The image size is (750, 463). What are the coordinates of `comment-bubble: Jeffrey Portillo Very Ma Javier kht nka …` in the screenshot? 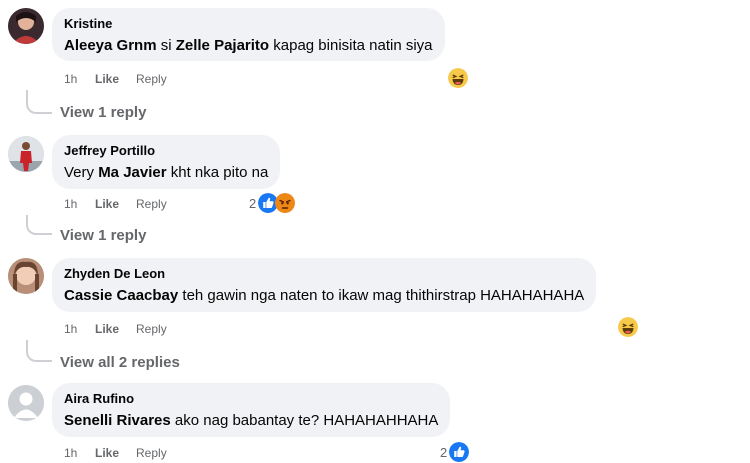 It's located at (166, 162).